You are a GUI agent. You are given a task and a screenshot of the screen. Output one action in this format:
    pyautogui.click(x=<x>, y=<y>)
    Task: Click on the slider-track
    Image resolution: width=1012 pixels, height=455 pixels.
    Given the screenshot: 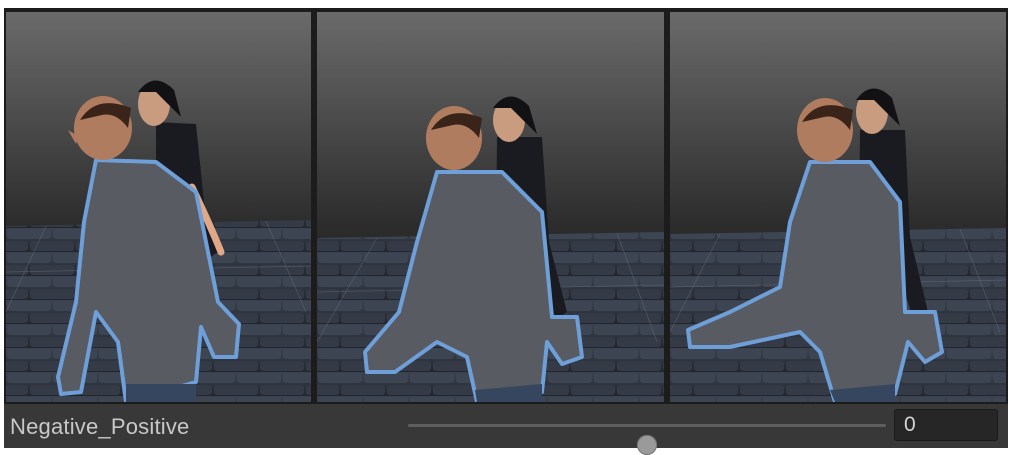 What is the action you would take?
    pyautogui.click(x=647, y=439)
    